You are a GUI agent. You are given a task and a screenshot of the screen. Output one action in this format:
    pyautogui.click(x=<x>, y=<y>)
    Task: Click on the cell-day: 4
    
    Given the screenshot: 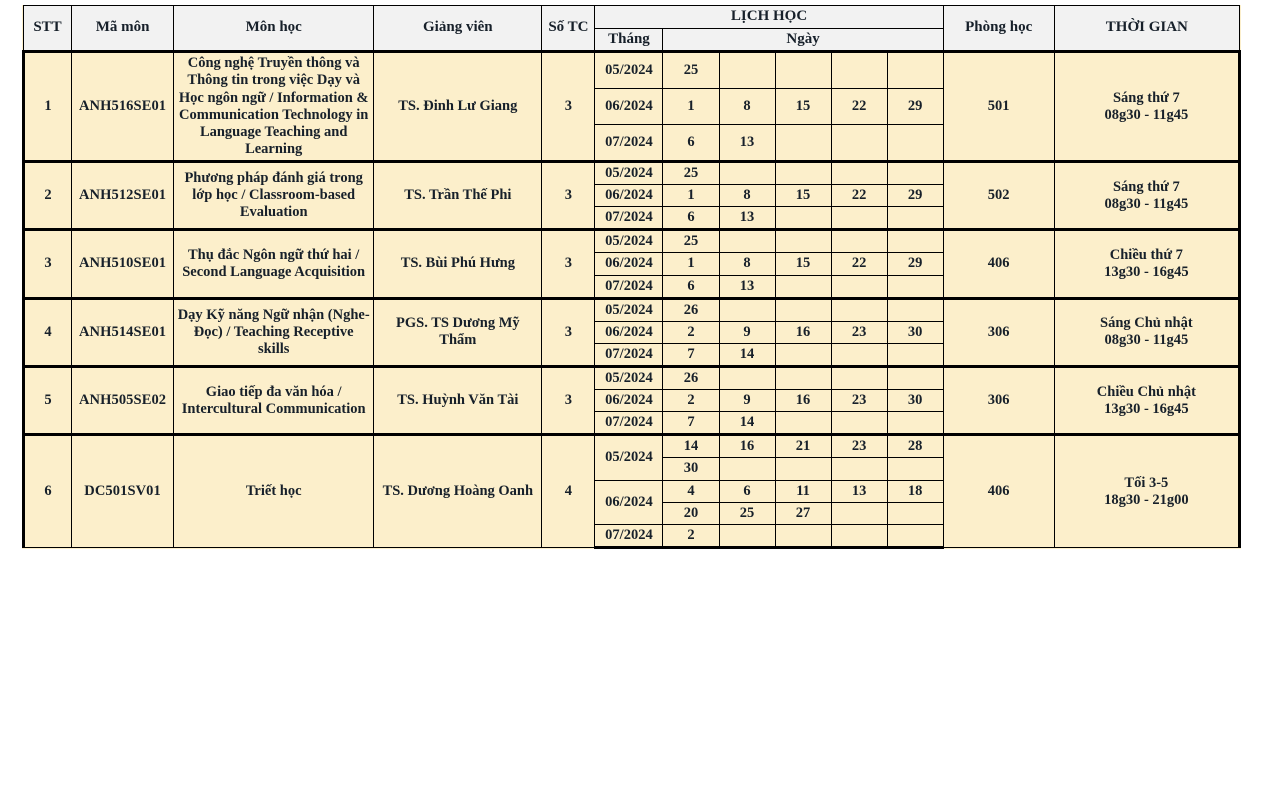 What is the action you would take?
    pyautogui.click(x=691, y=491)
    